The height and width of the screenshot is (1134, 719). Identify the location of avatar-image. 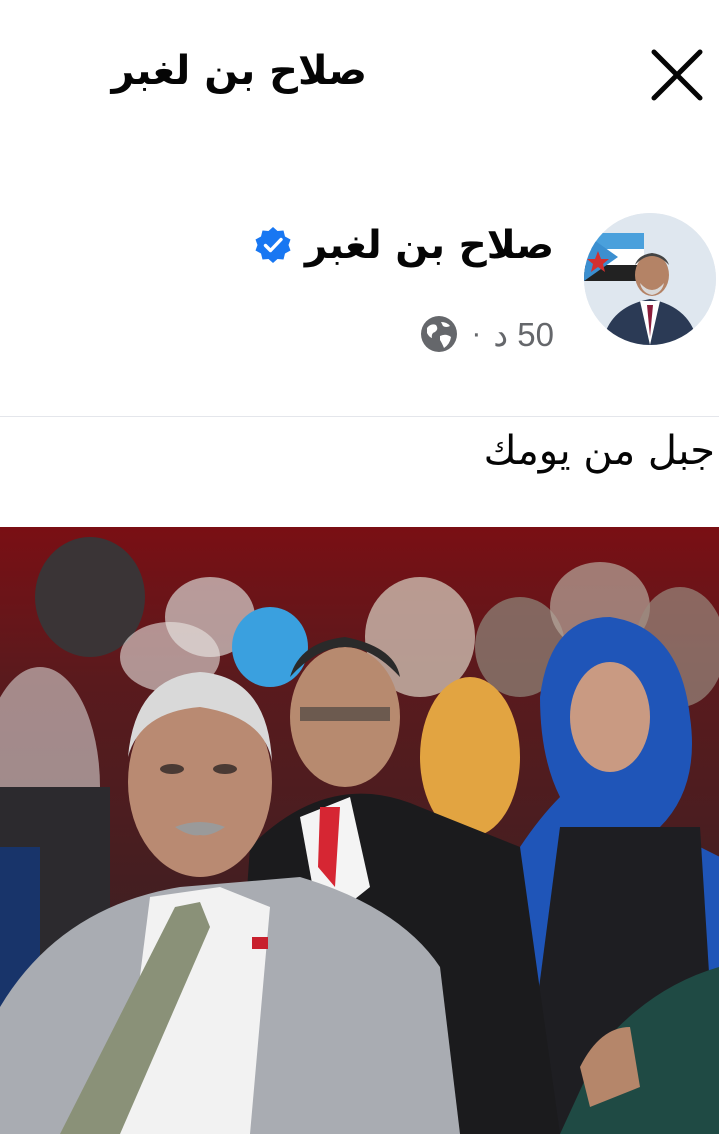
(650, 279).